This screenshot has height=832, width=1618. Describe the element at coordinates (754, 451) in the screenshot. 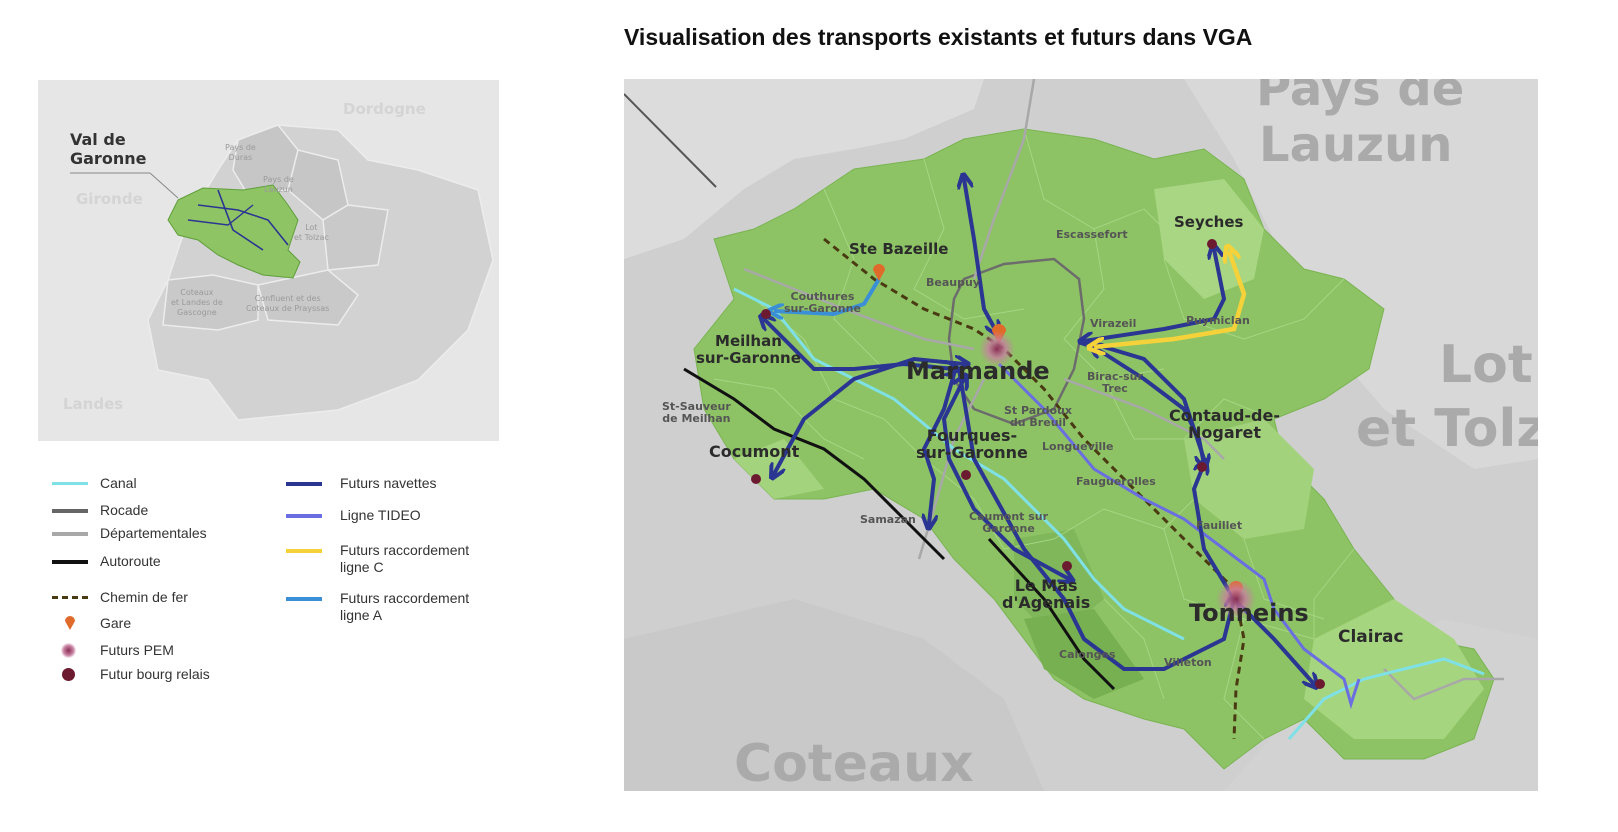

I see `town-label-cocumont: Cocumont` at that location.